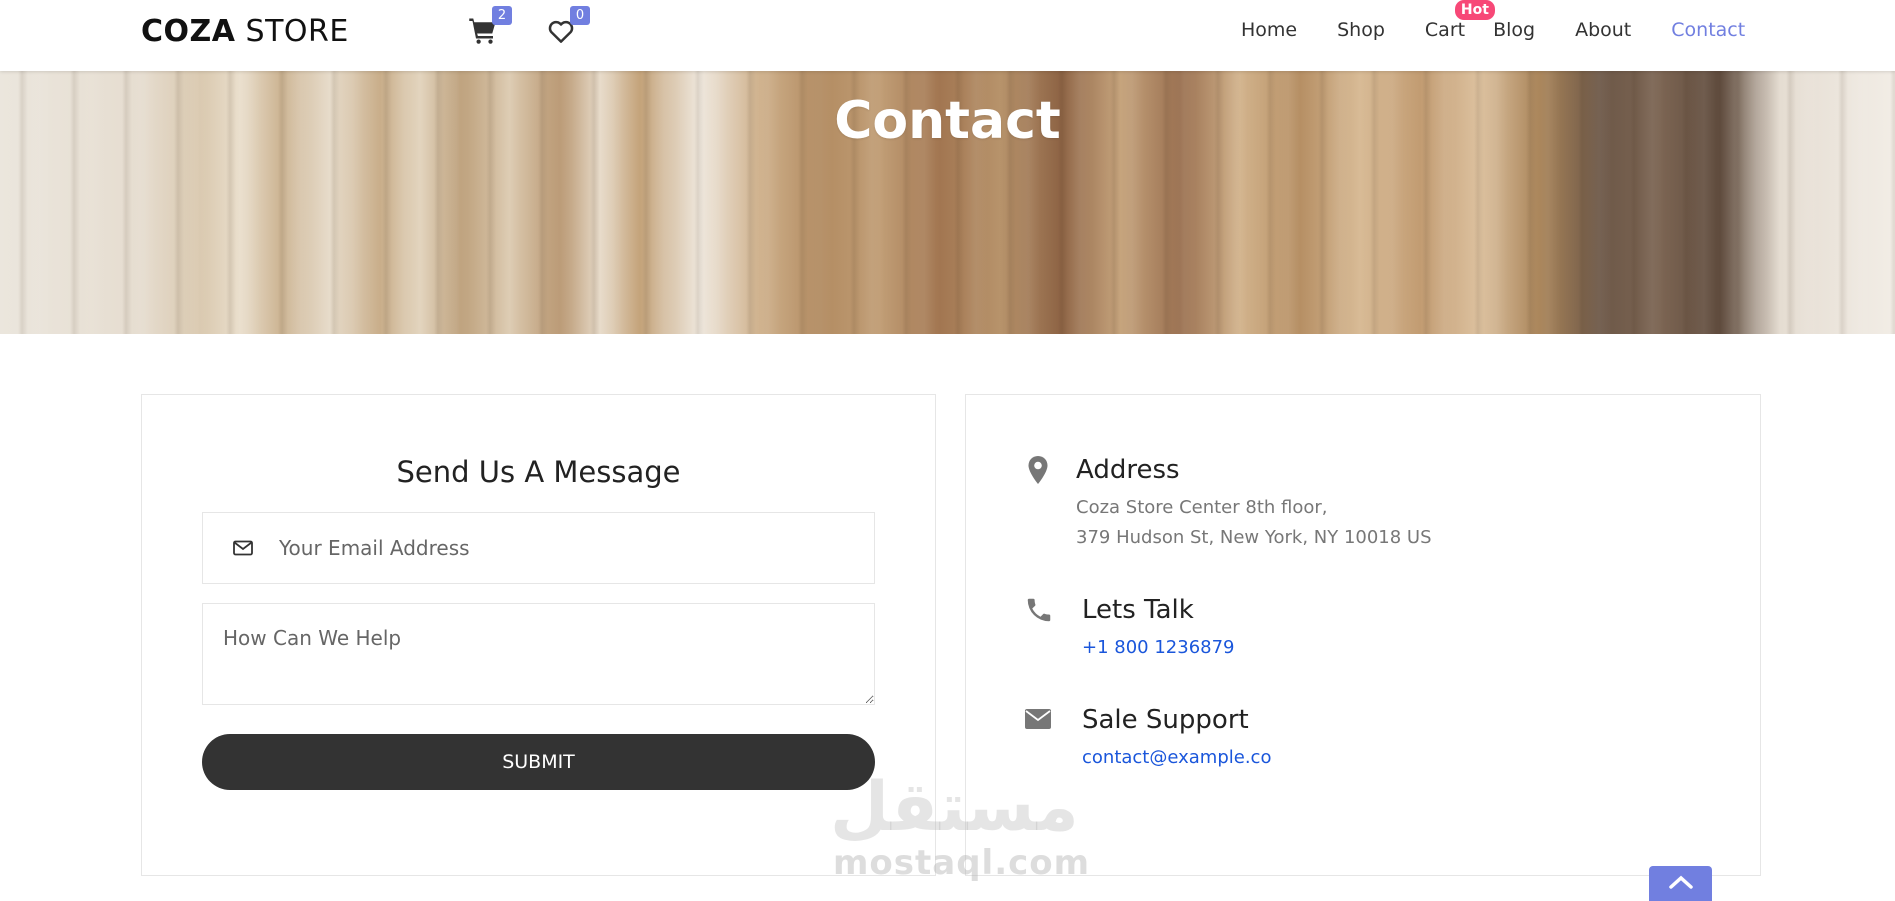 This screenshot has height=901, width=1895. I want to click on site-logo: COZA STORE, so click(245, 31).